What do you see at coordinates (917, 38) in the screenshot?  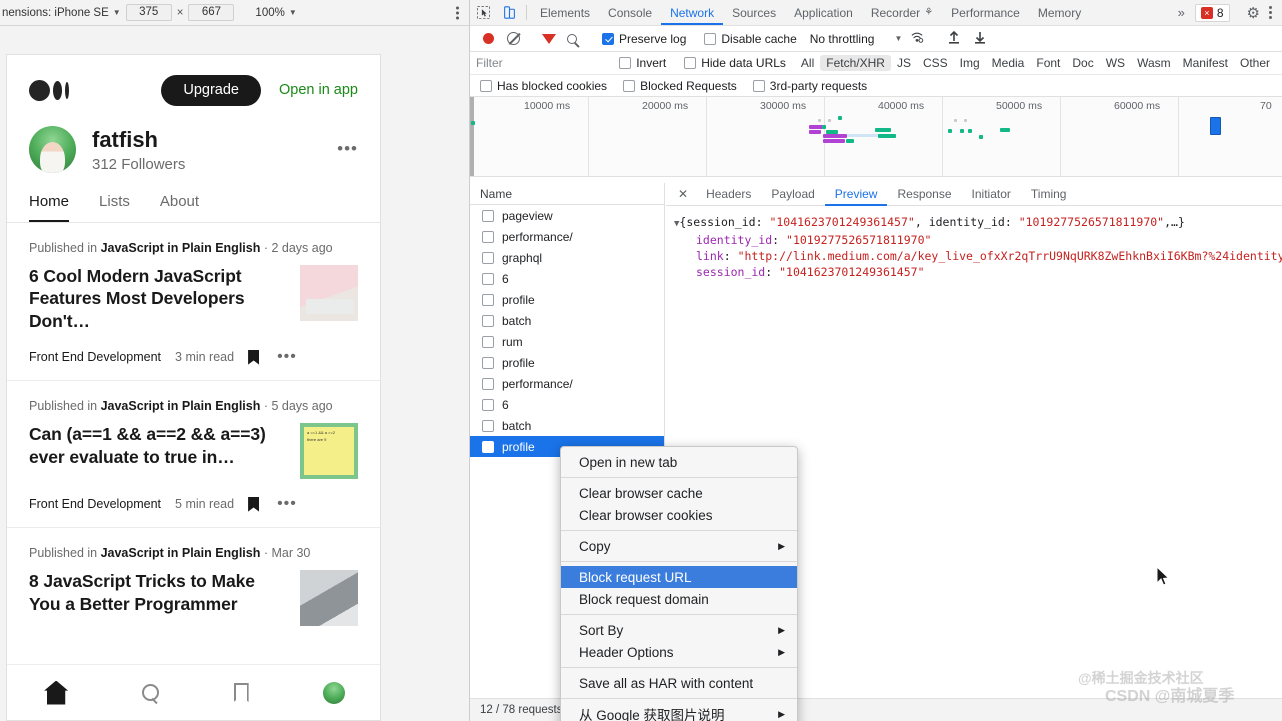 I see `network-conditions-icon` at bounding box center [917, 38].